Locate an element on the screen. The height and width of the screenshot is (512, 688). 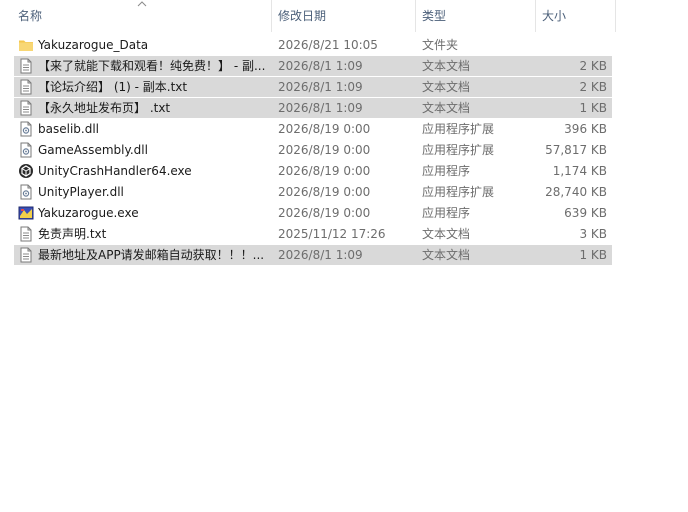
file-name: Yakuzarogue_Data is located at coordinates (93, 45).